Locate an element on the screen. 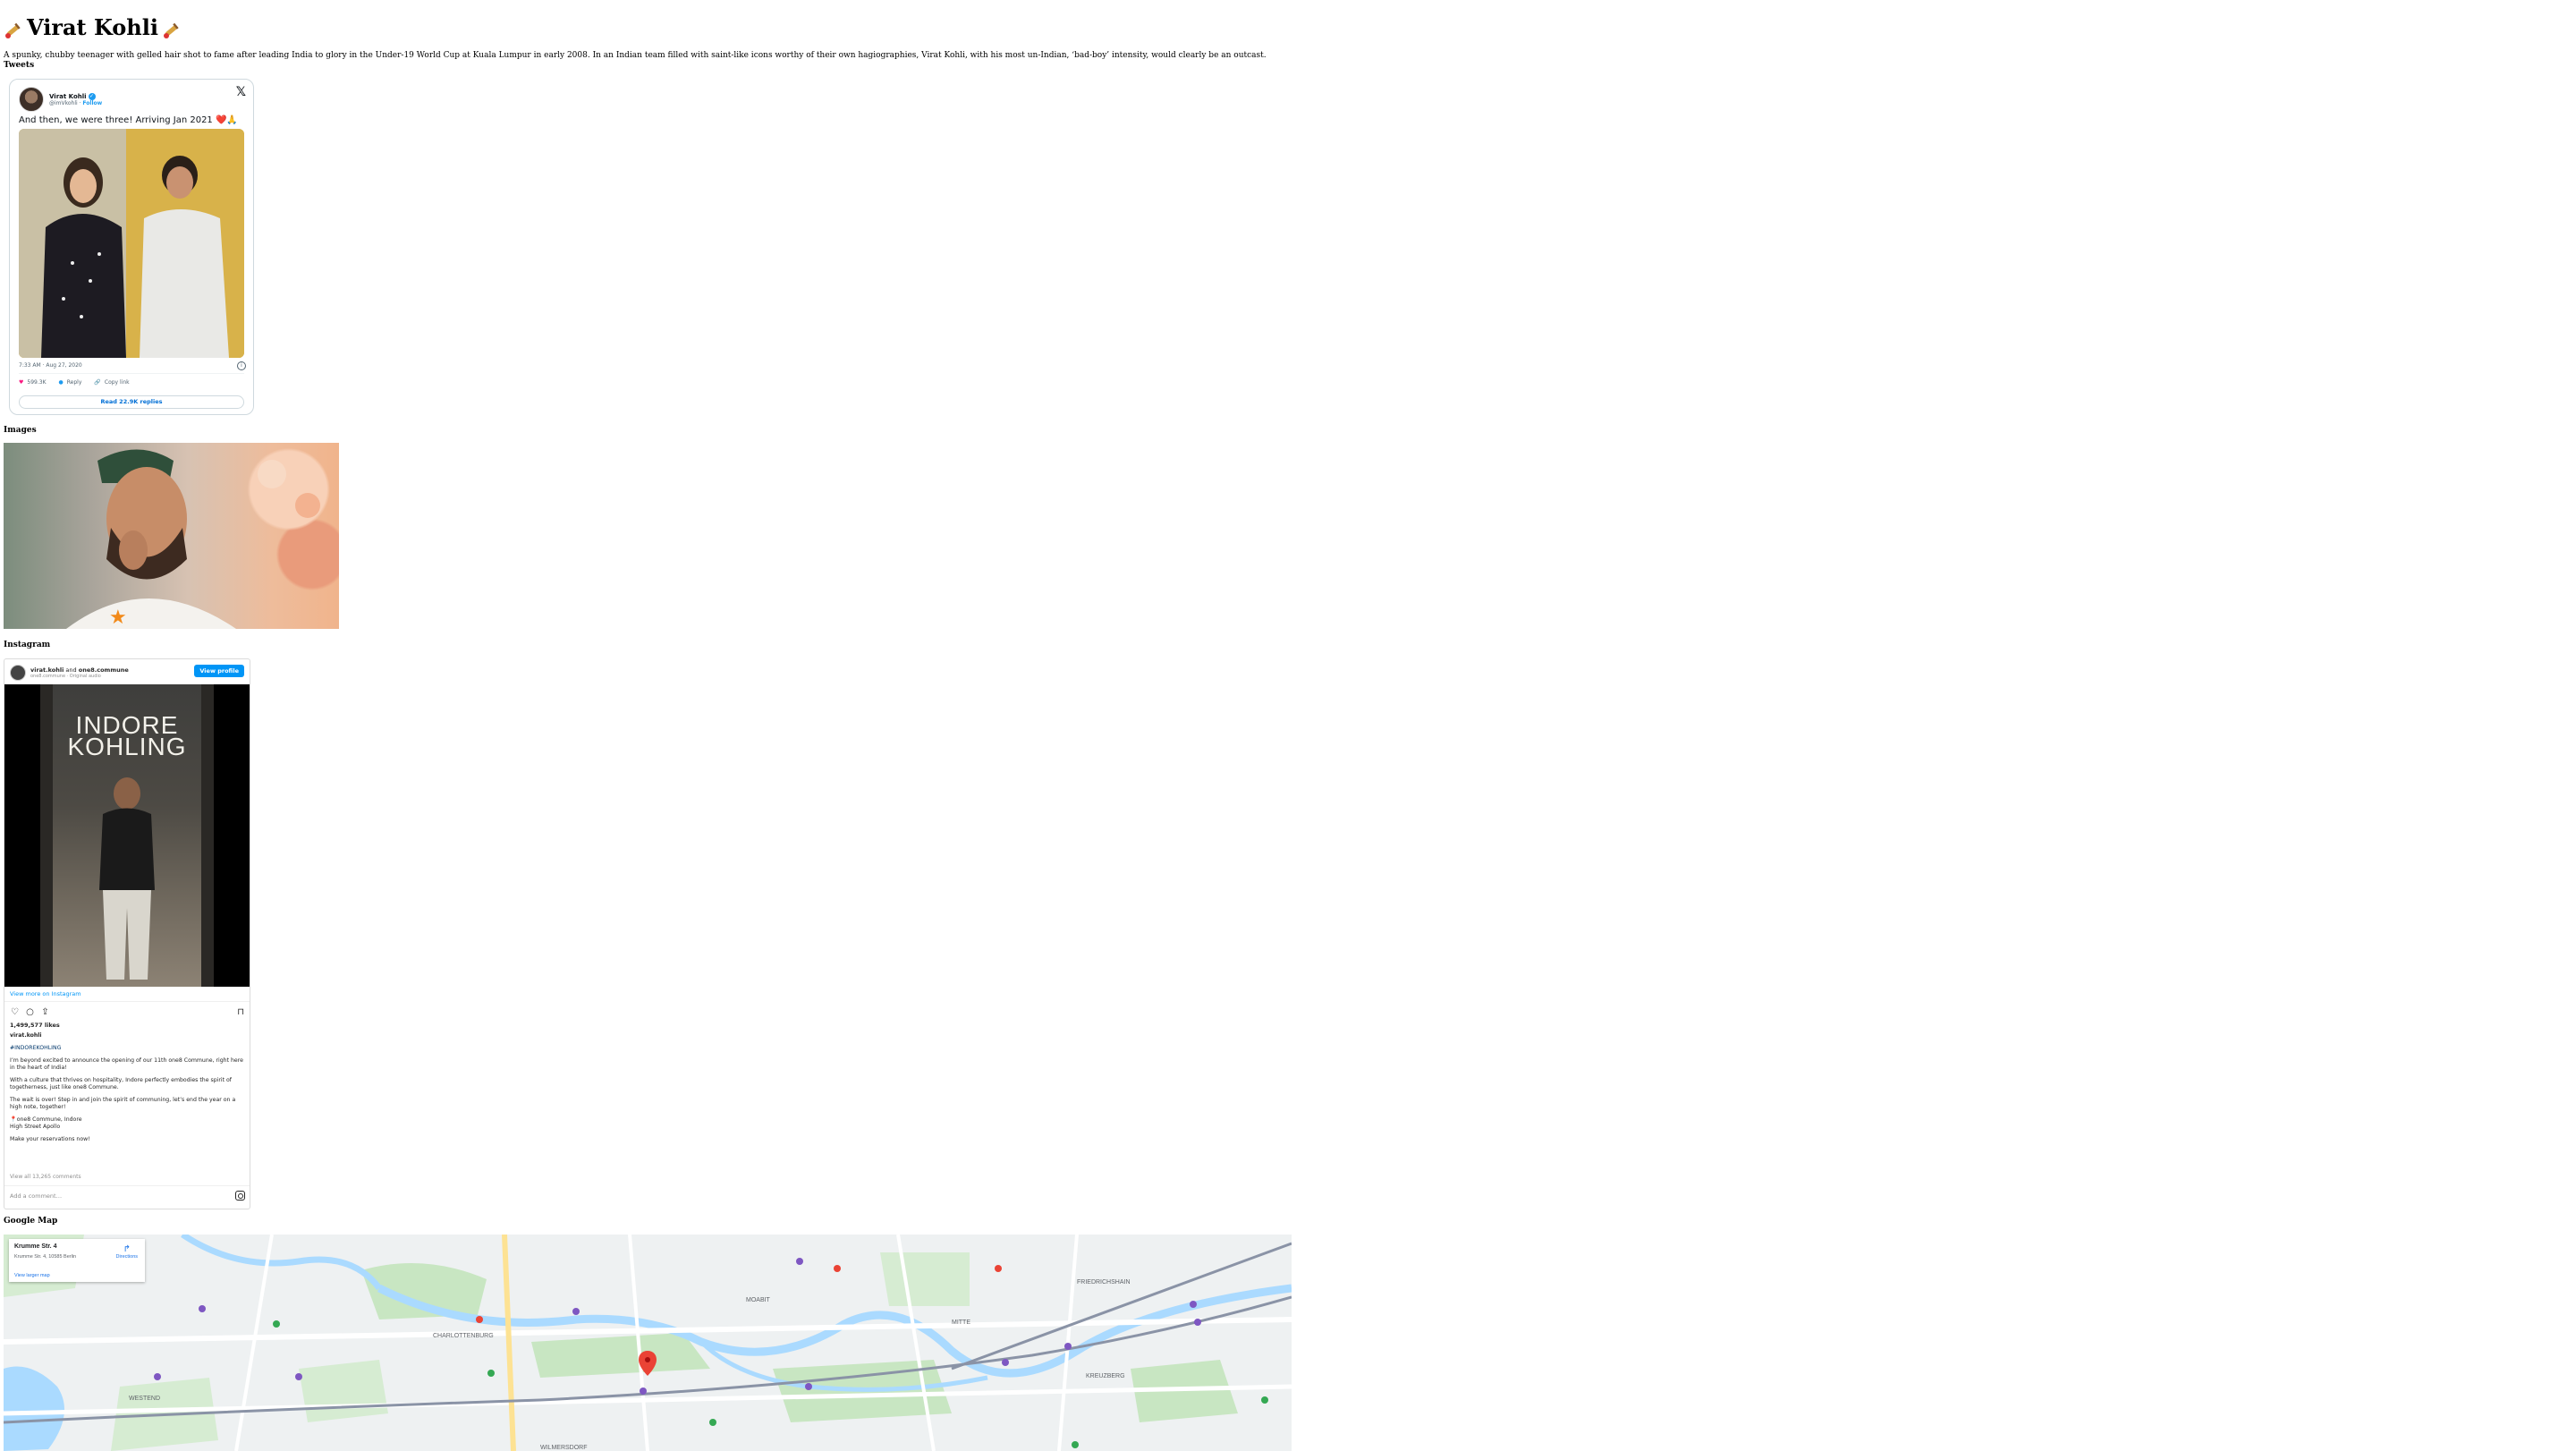 The height and width of the screenshot is (1451, 2576). share-icon: ⇪ is located at coordinates (45, 1012).